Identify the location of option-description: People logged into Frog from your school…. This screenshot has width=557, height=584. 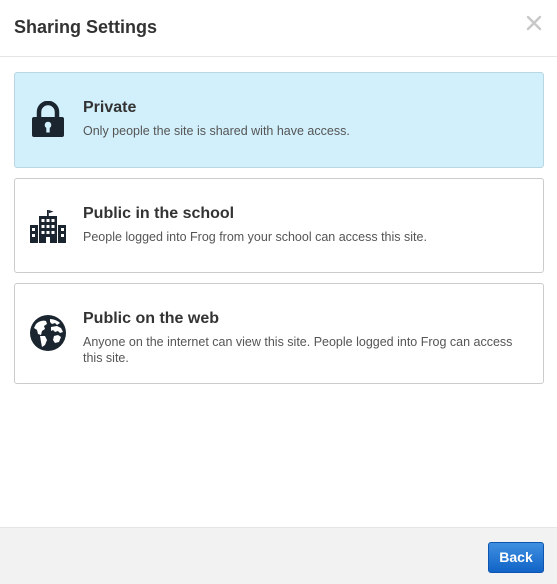
(255, 237).